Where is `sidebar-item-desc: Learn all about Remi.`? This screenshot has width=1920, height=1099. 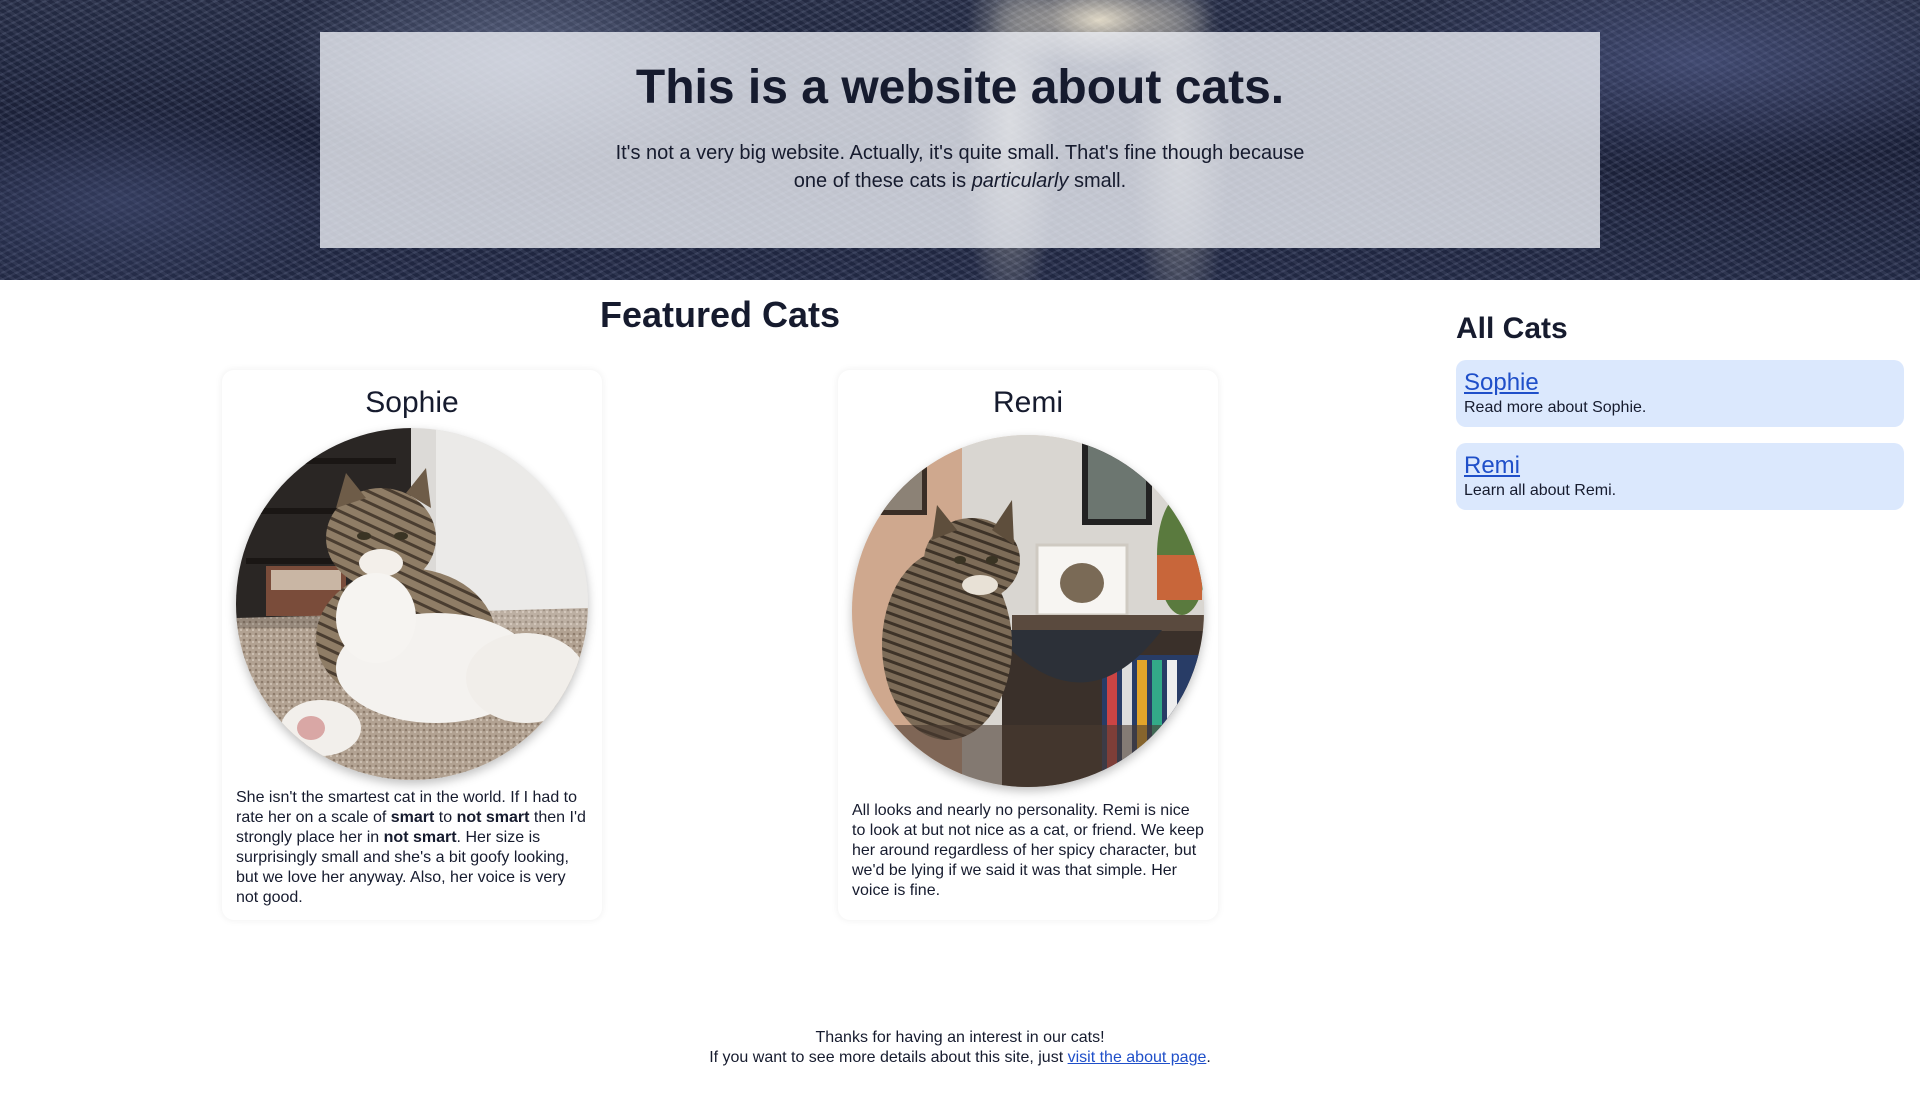
sidebar-item-desc: Learn all about Remi. is located at coordinates (1540, 490).